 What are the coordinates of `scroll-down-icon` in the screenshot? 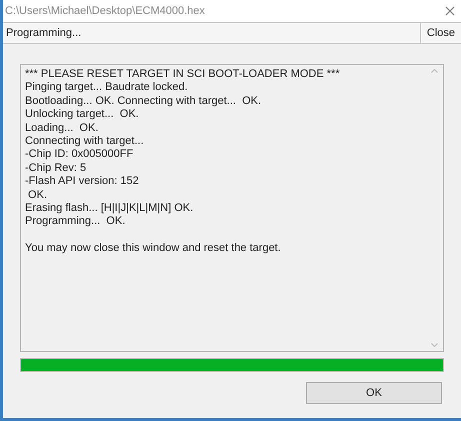 It's located at (434, 345).